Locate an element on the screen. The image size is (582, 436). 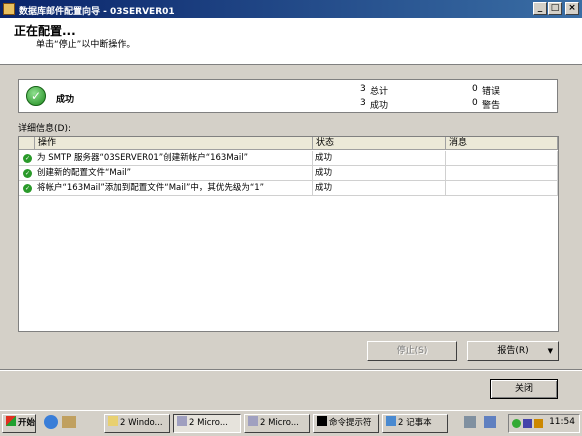
start-button: 开始 is located at coordinates (19, 423).